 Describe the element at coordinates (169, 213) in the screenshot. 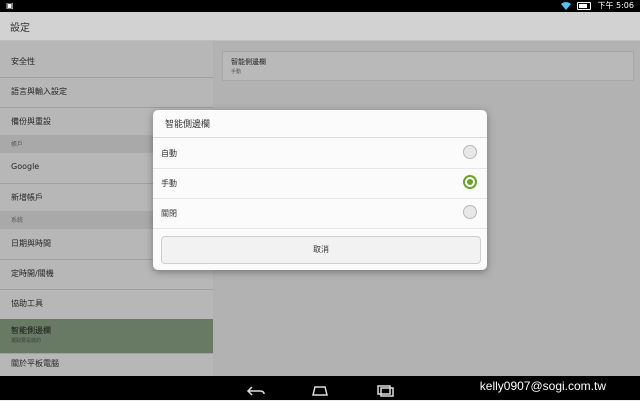

I see `option-label: 關閉` at that location.